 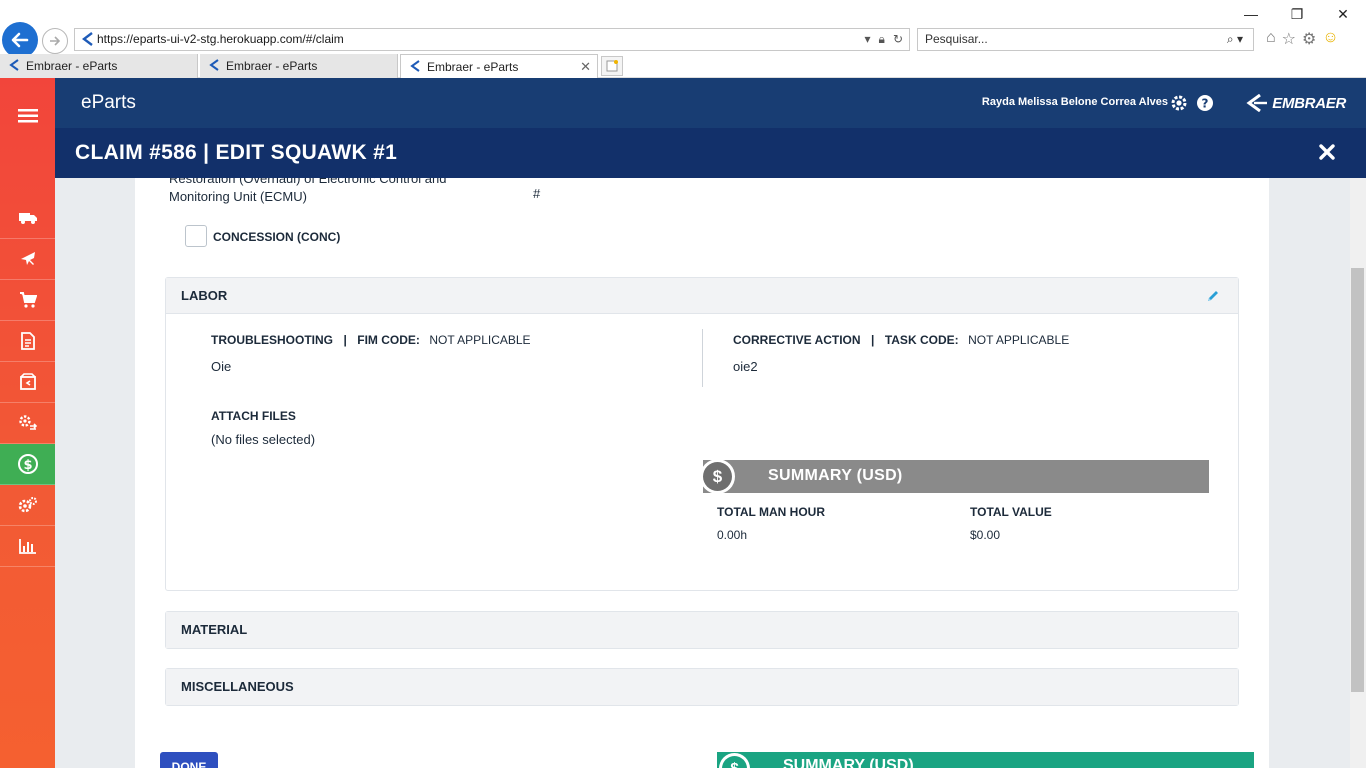 I want to click on material-panel-header: MATERIAL, so click(x=702, y=630).